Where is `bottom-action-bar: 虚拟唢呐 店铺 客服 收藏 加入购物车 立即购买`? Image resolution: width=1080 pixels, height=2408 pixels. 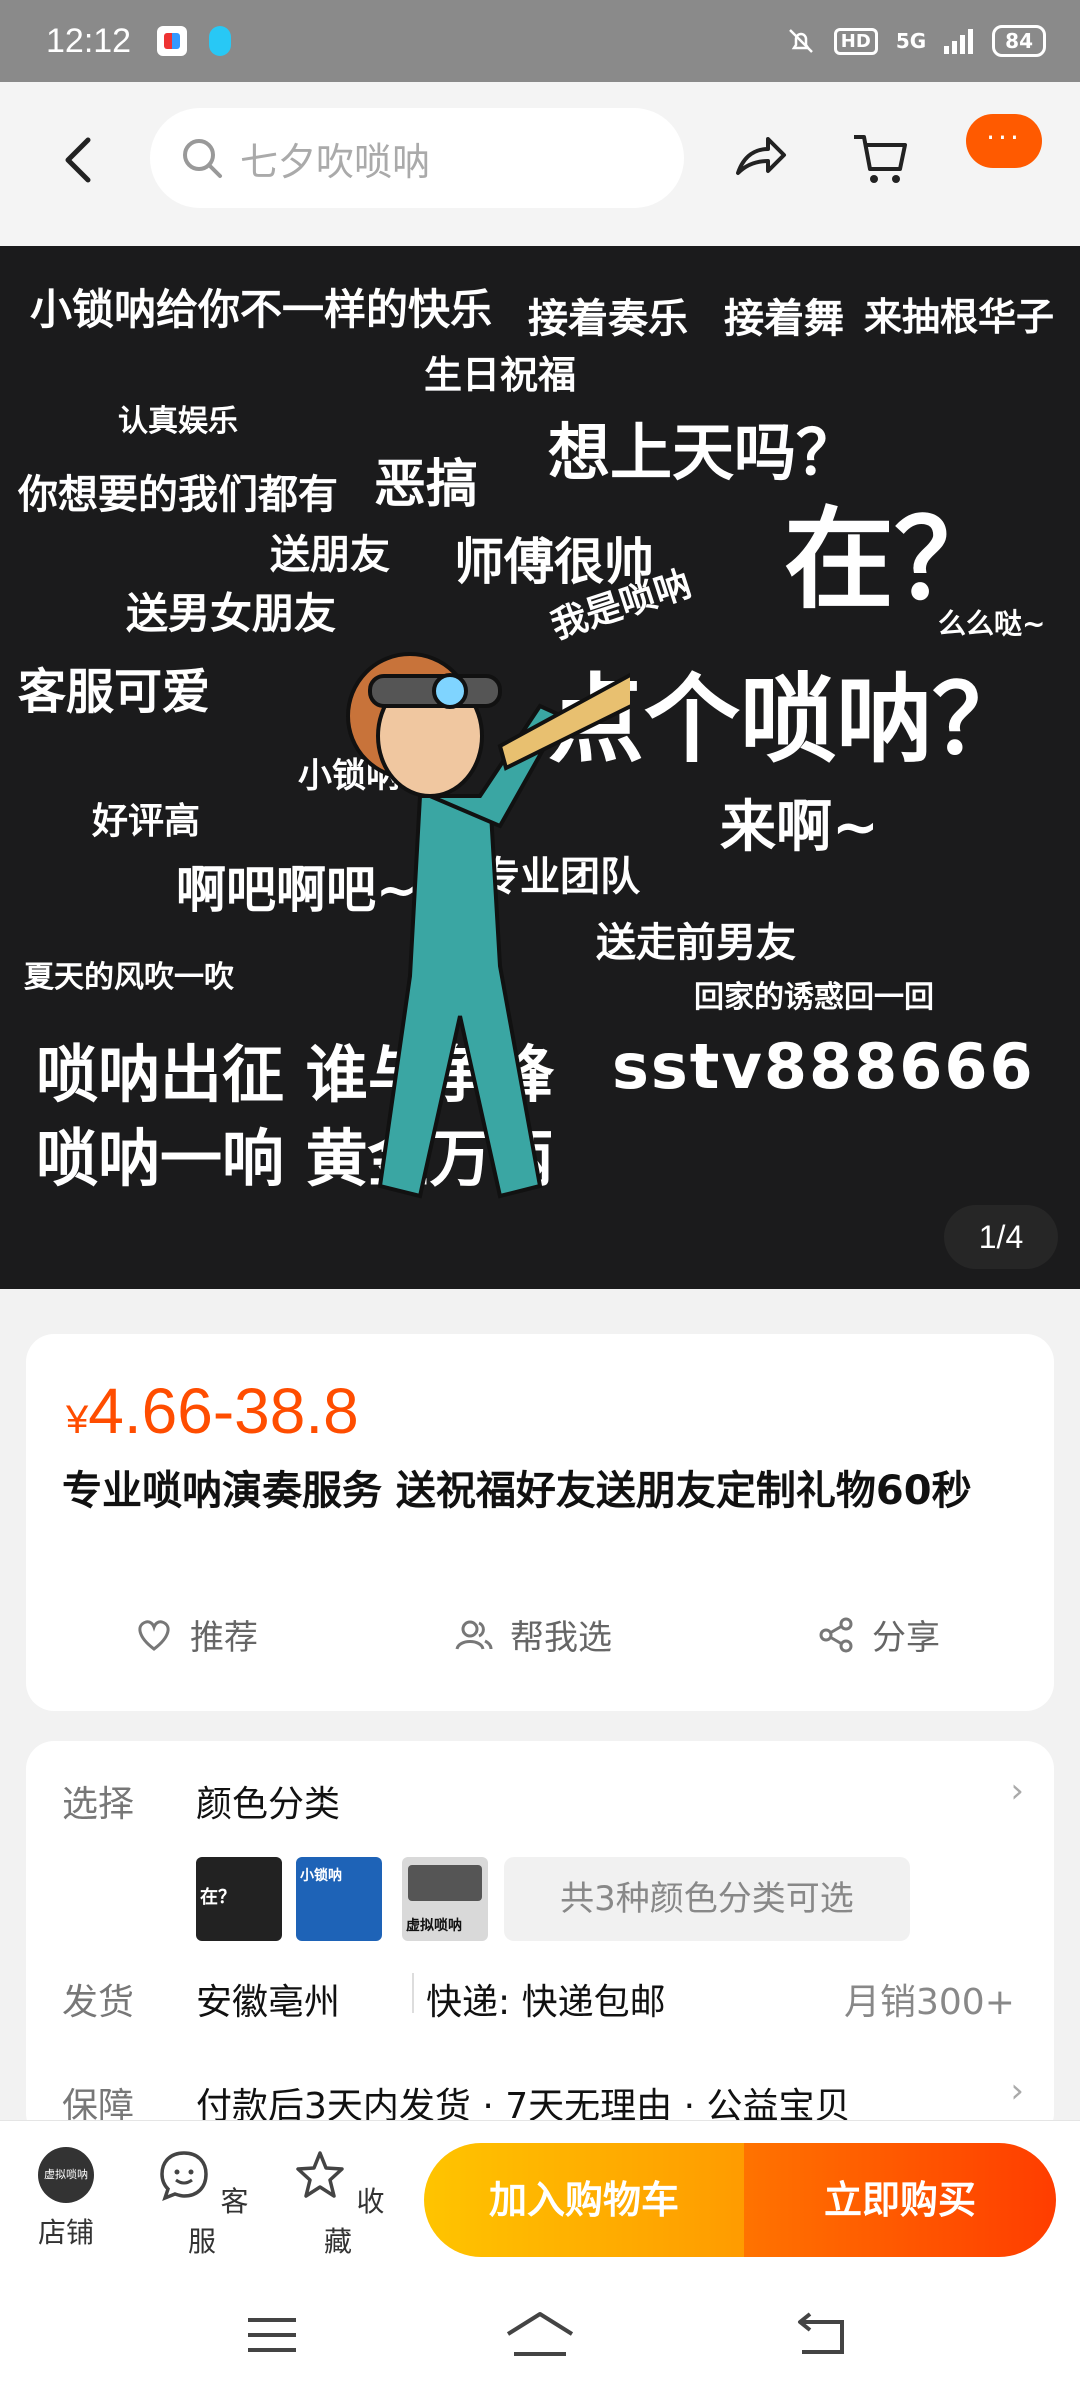 bottom-action-bar: 虚拟唢呐 店铺 客服 收藏 加入购物车 立即购买 is located at coordinates (540, 2195).